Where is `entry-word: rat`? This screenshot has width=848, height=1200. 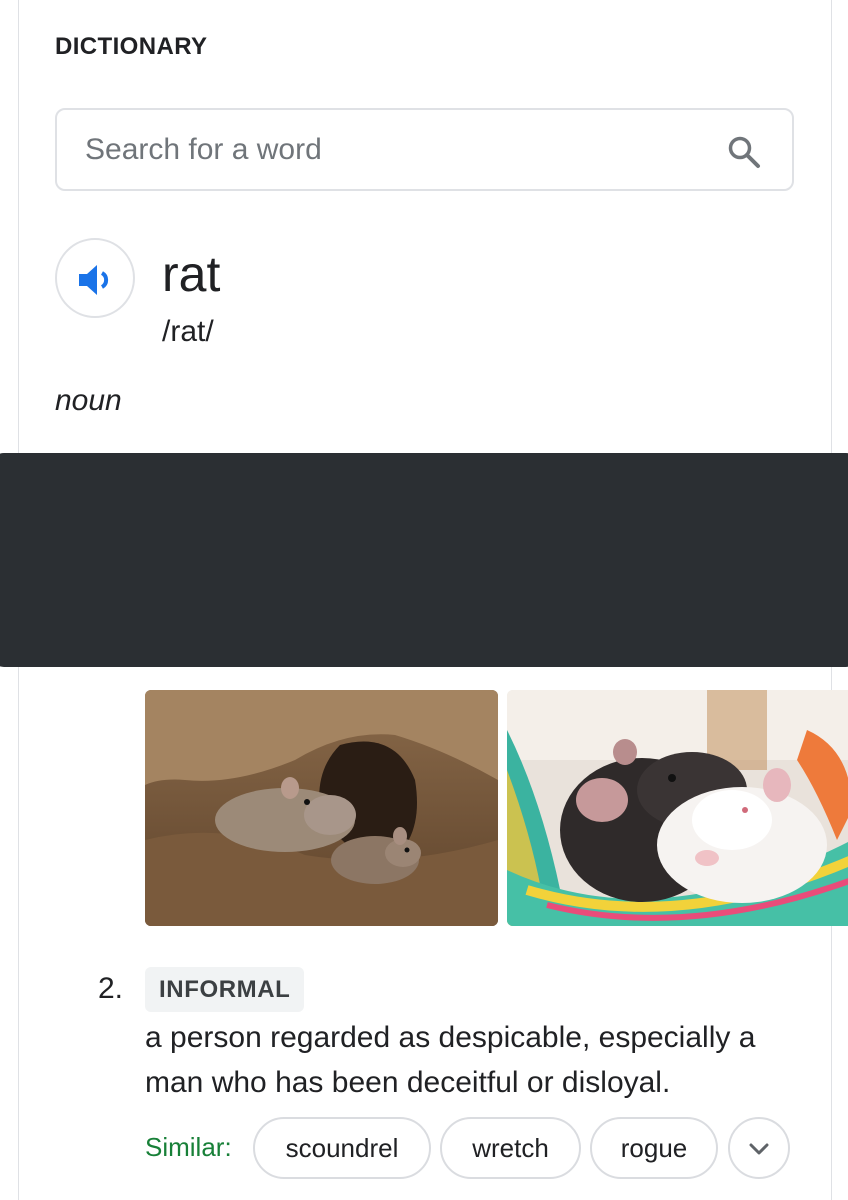
entry-word: rat is located at coordinates (191, 274).